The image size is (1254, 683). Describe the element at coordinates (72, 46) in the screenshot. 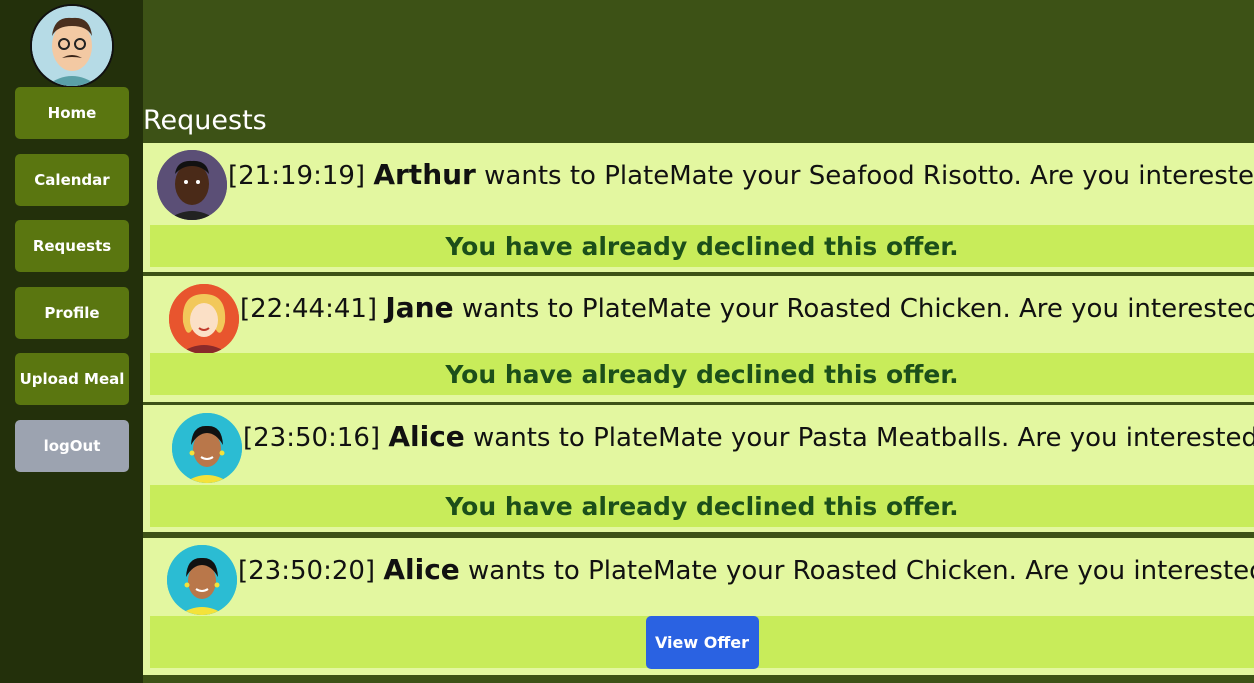

I see `user-avatar` at that location.